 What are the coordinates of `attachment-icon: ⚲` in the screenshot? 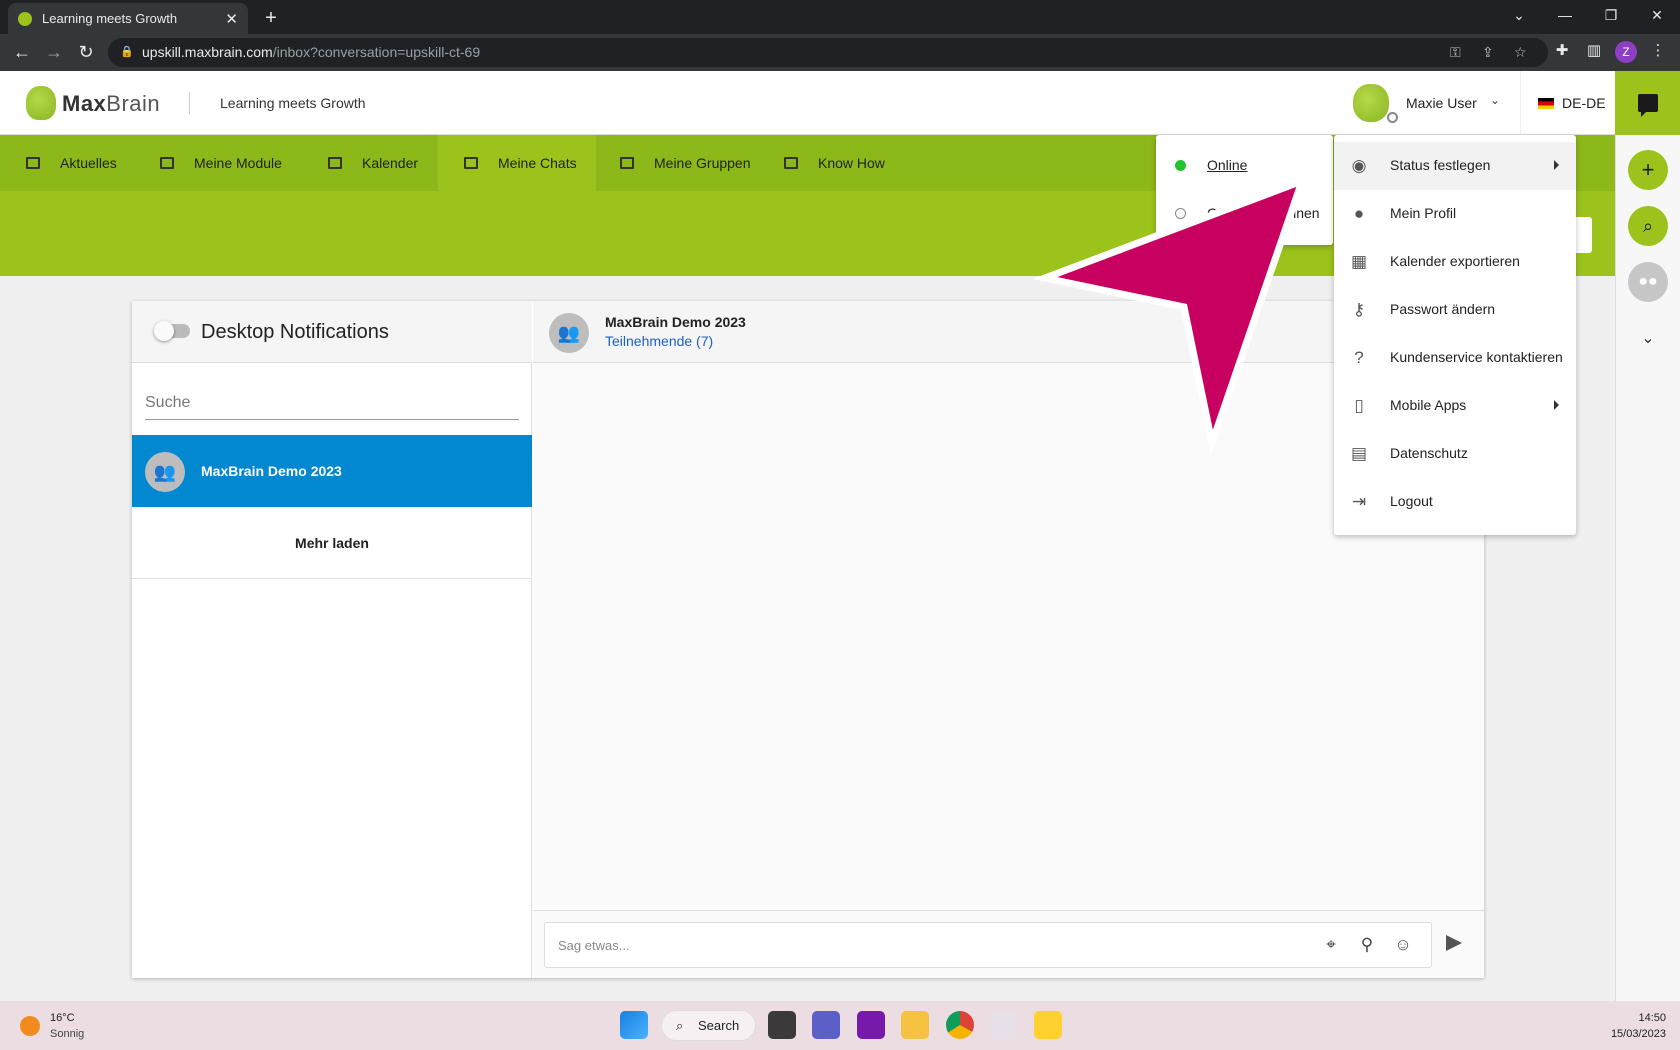 It's located at (1367, 945).